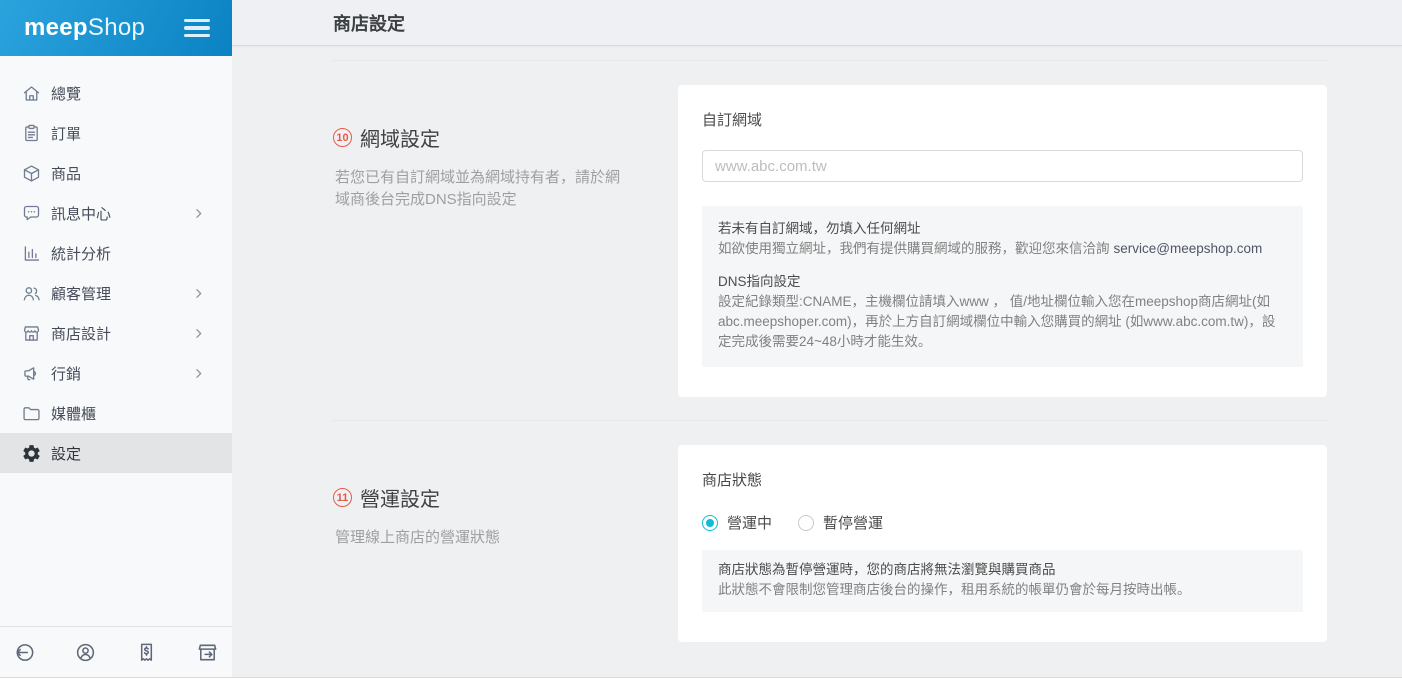 Image resolution: width=1402 pixels, height=686 pixels. What do you see at coordinates (819, 228) in the screenshot?
I see `domain-note-heading: 若未有自訂網域，勿填入任何網址` at bounding box center [819, 228].